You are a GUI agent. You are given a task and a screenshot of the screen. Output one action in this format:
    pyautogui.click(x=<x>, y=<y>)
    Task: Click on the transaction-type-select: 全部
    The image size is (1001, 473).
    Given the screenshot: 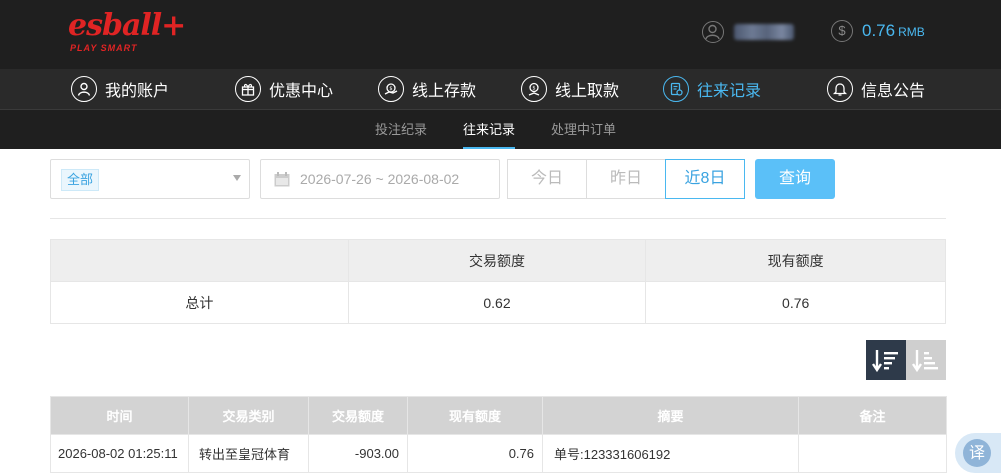 What is the action you would take?
    pyautogui.click(x=150, y=179)
    